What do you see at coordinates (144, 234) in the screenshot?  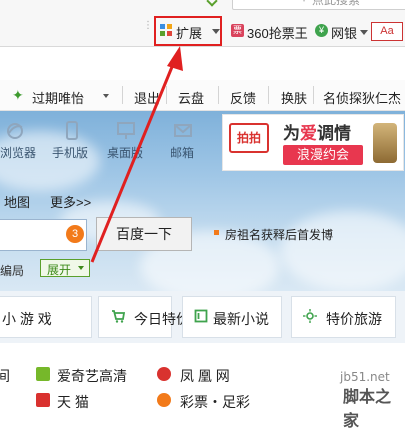 I see `search-button: 百度一下` at bounding box center [144, 234].